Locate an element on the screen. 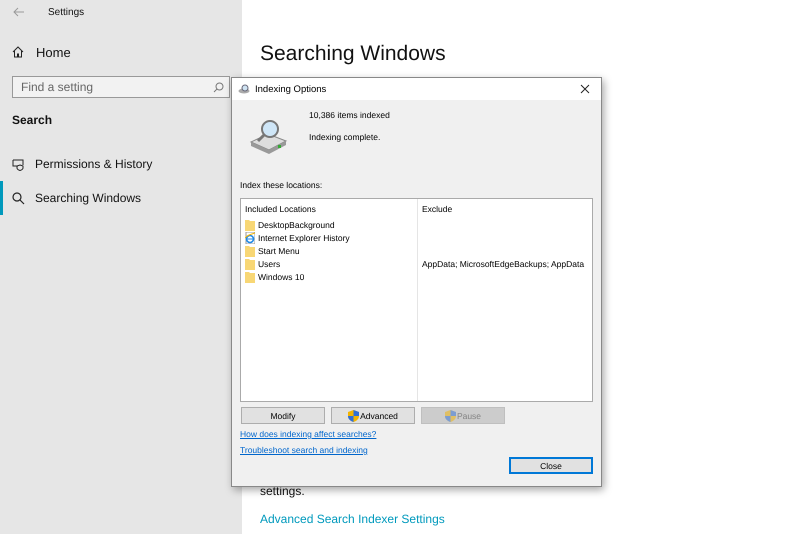  location-cell: Windows 10 is located at coordinates (281, 277).